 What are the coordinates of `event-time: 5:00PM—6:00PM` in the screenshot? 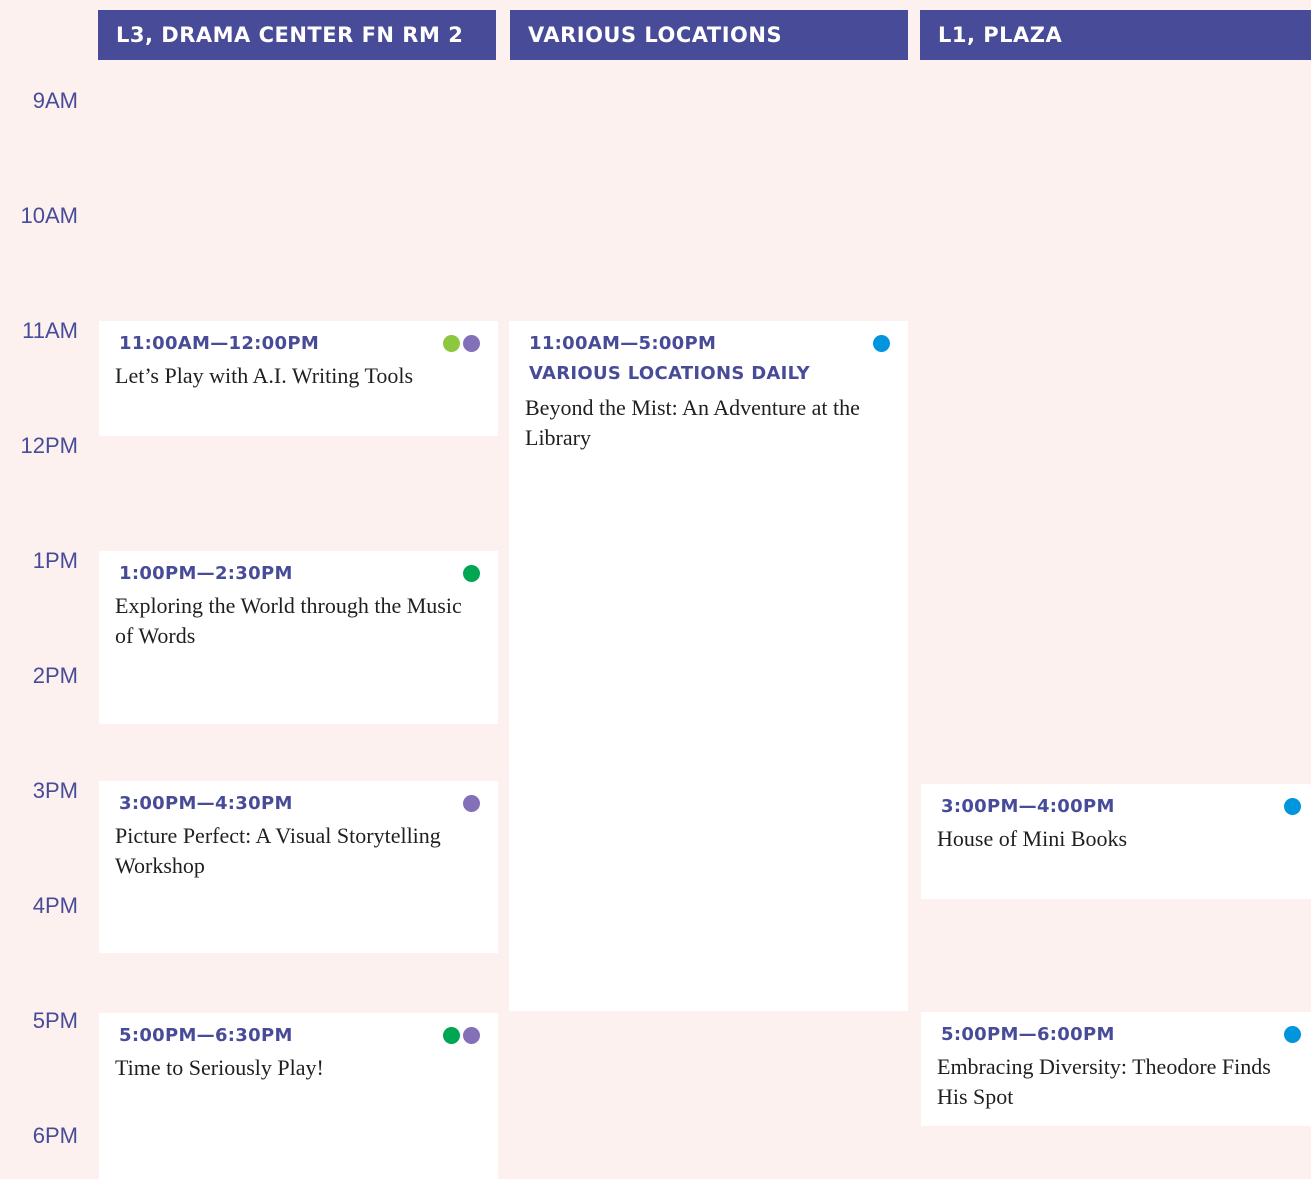 It's located at (1028, 1034).